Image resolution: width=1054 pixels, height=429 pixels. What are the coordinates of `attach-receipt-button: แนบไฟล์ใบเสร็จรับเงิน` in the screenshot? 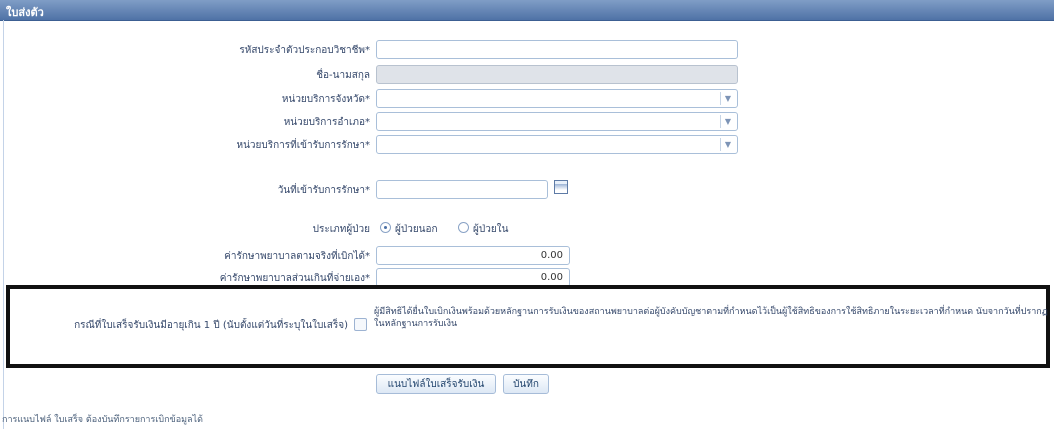 It's located at (436, 384).